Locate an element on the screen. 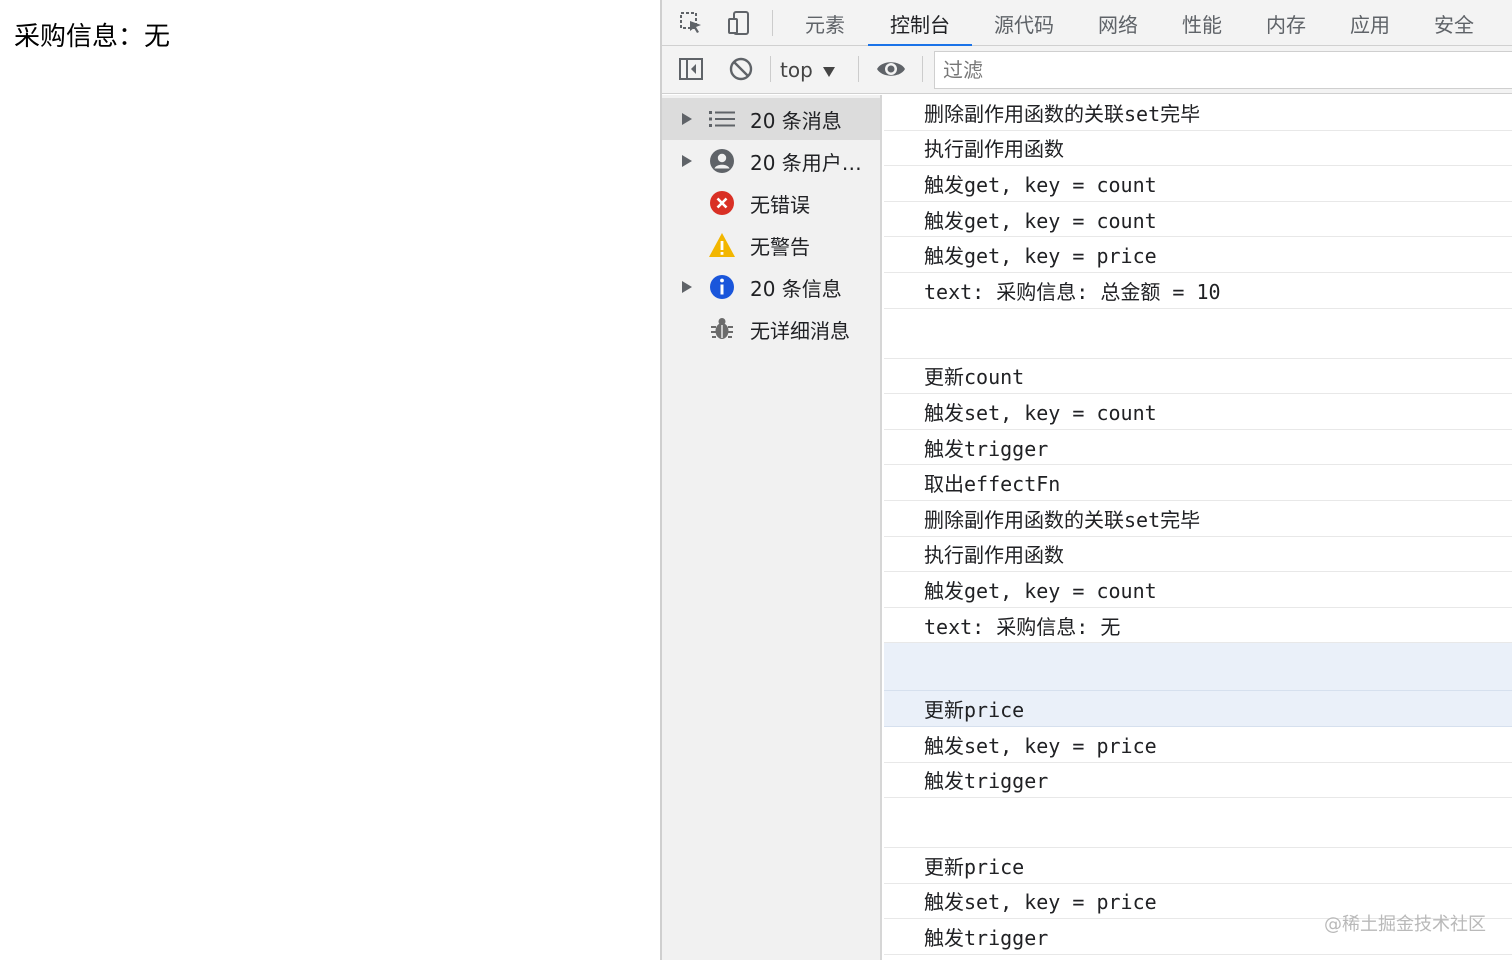 Image resolution: width=1512 pixels, height=960 pixels. devtools-tabbar: 元素 控制台 源代码 网络 性能 内存 应用 安全 is located at coordinates (1087, 23).